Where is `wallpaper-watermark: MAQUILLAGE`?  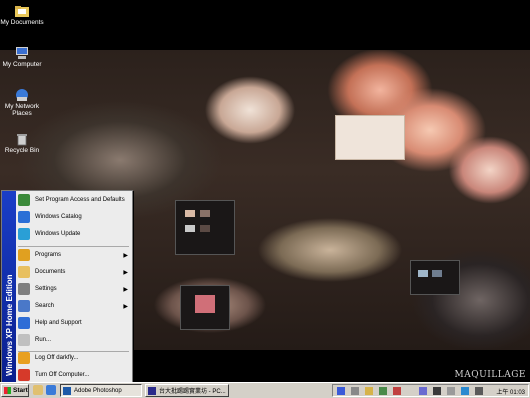
wallpaper-watermark: MAQUILLAGE is located at coordinates (490, 375).